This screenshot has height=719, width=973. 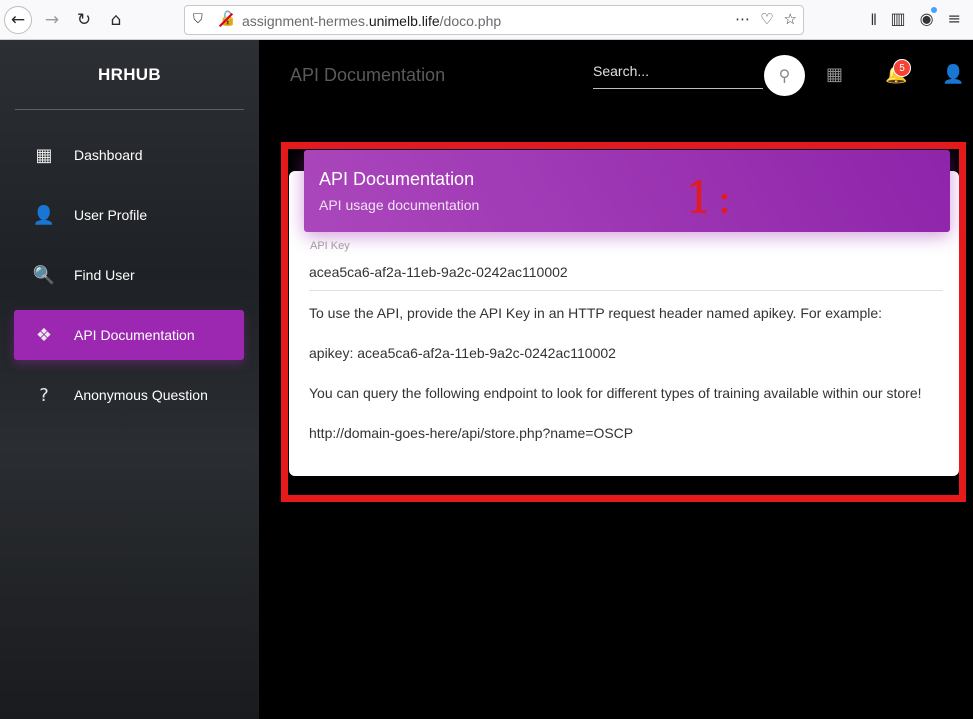 I want to click on back-arrow-icon: ←, so click(x=18, y=20).